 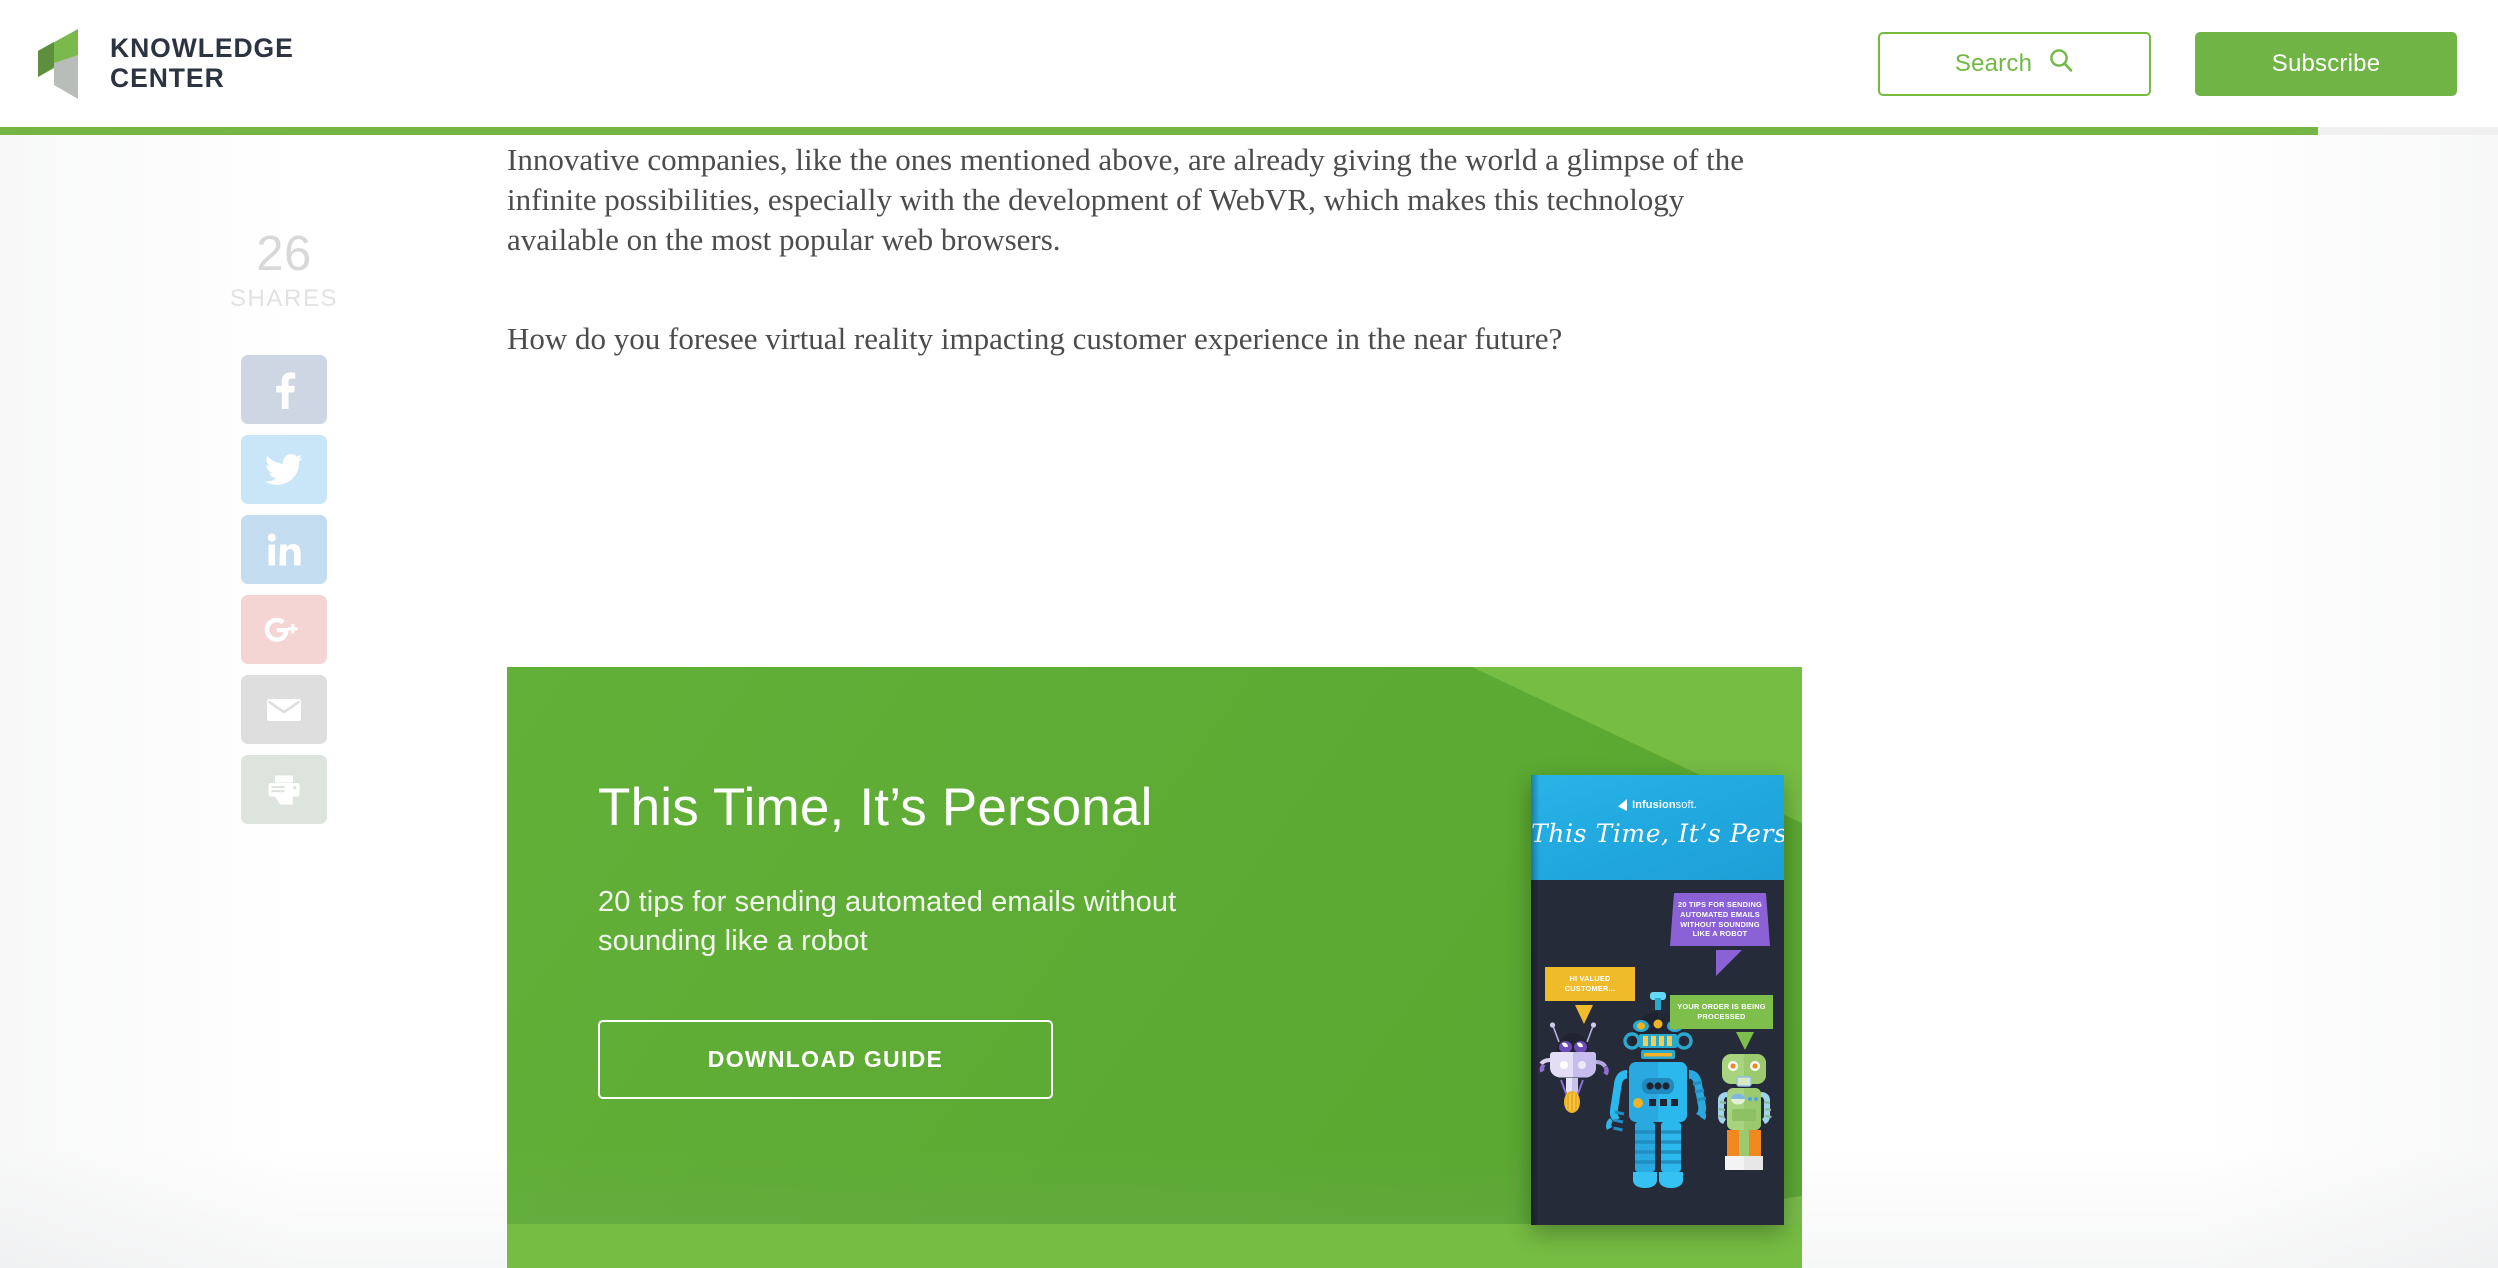 I want to click on search-button-label: Search, so click(x=1993, y=63).